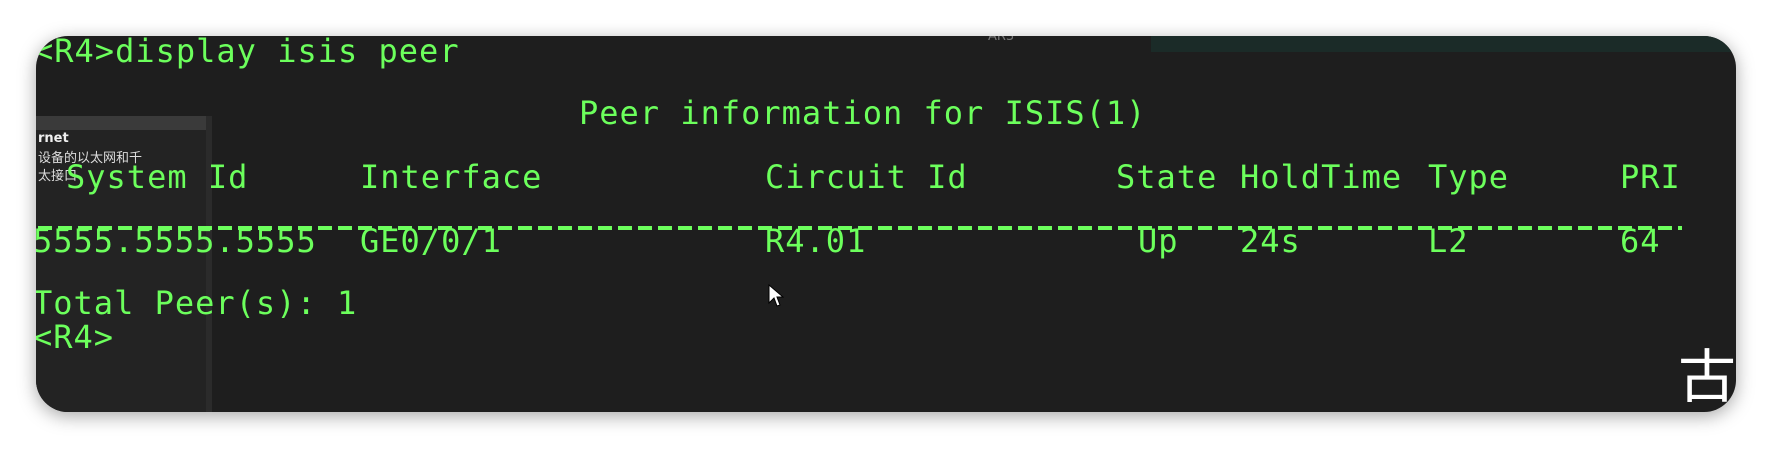 This screenshot has width=1772, height=452. I want to click on background-top-right-panel, so click(1443, 44).